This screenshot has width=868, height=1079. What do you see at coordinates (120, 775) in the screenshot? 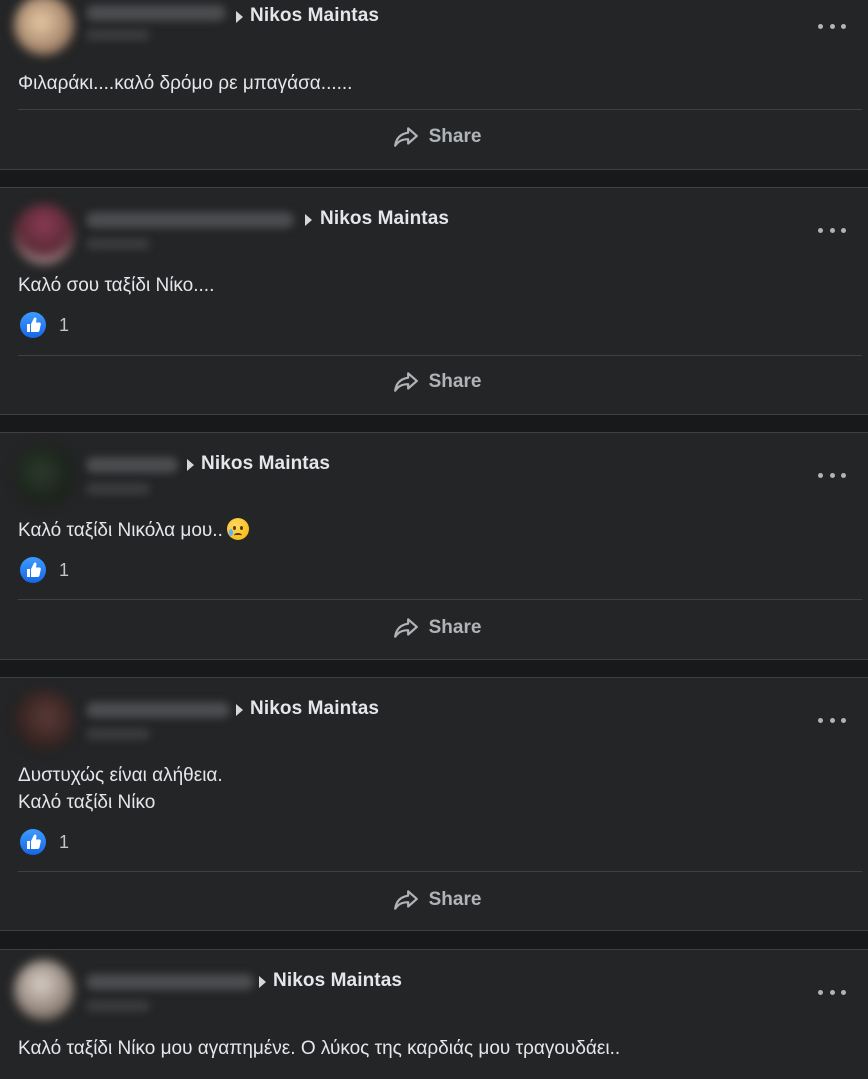
I see `post-text-line: Δυστυχώς είναι αλήθεια.` at bounding box center [120, 775].